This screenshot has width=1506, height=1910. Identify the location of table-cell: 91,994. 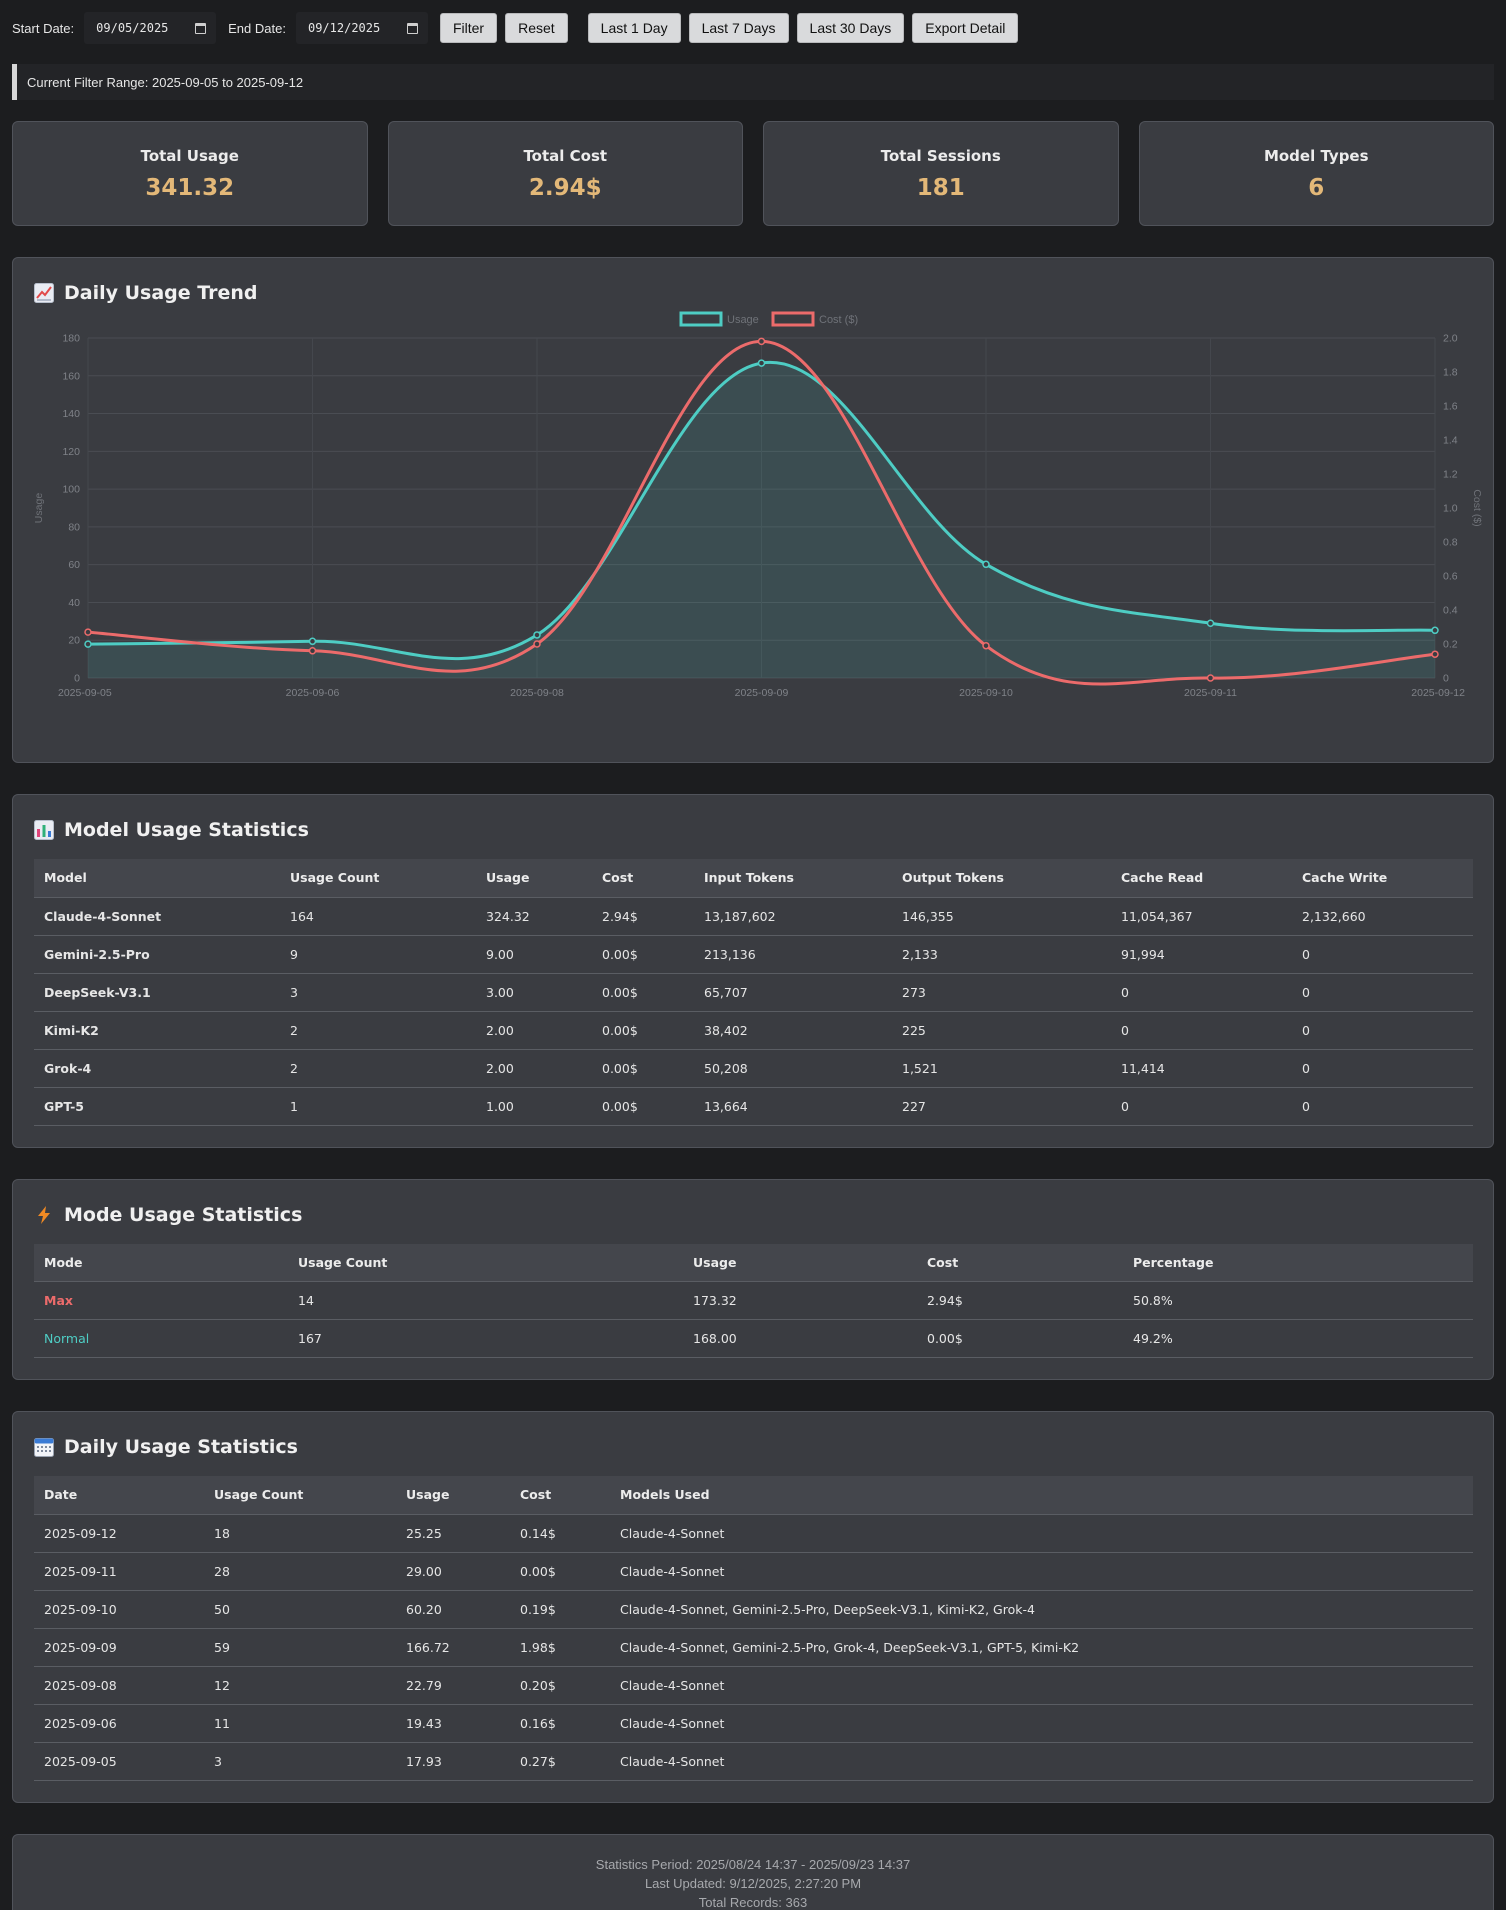
(1201, 954).